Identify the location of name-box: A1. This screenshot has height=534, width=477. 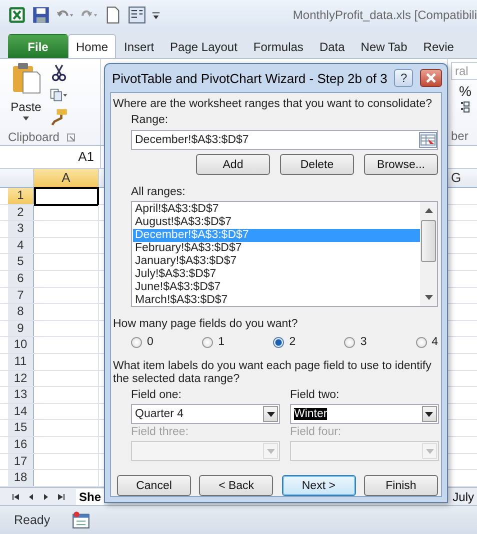
(50, 157).